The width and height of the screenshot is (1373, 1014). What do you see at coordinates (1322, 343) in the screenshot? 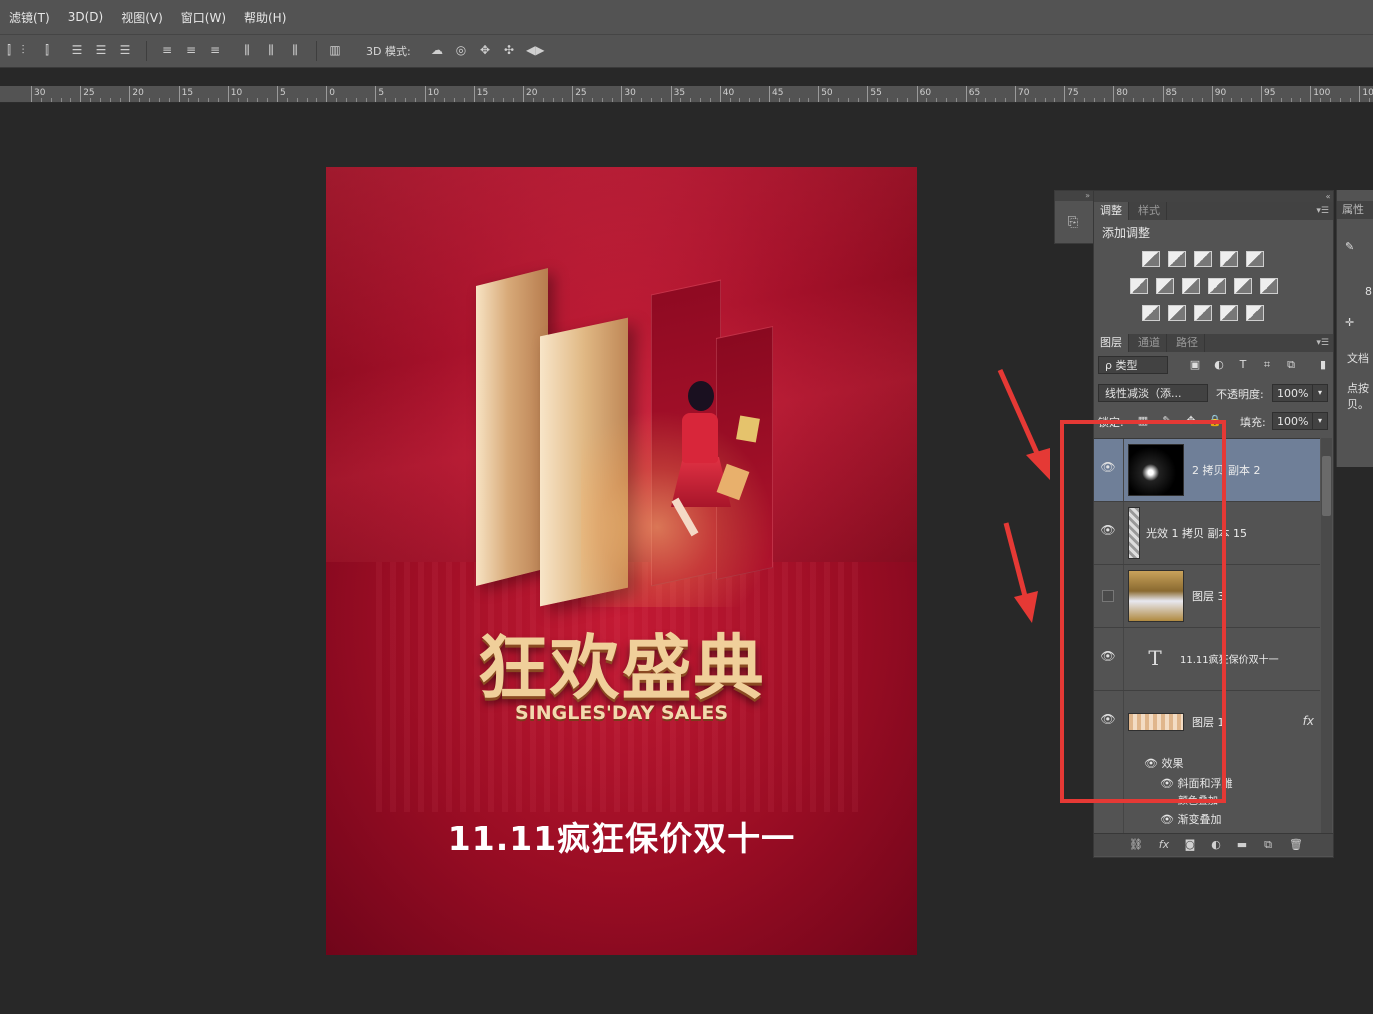
I see `layers-menu-icon: ▾☰` at bounding box center [1322, 343].